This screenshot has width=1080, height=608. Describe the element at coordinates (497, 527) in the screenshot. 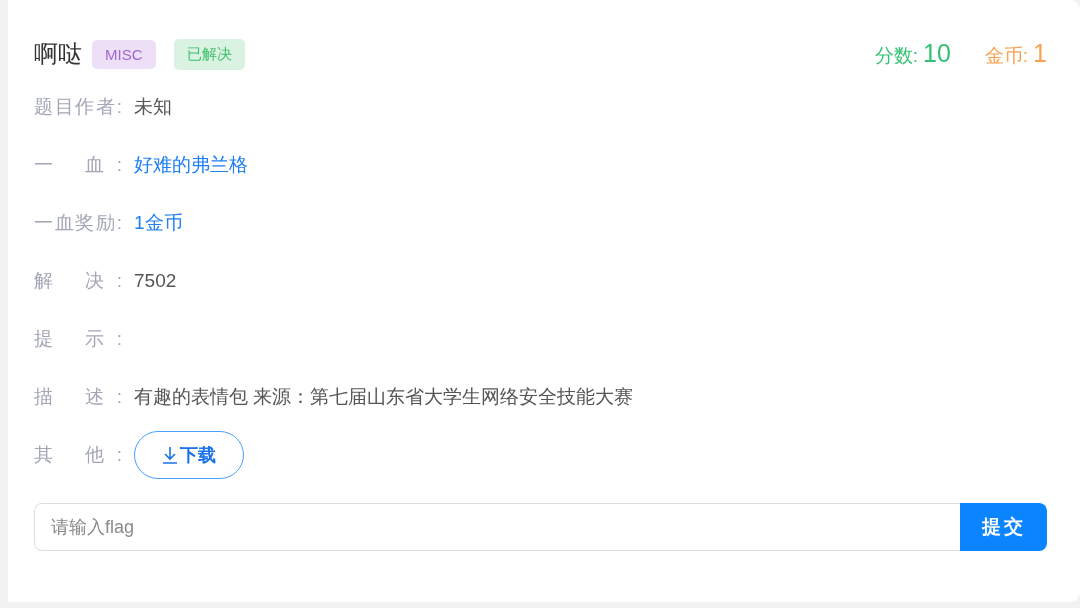

I see `flag-input: 请输入flag` at that location.